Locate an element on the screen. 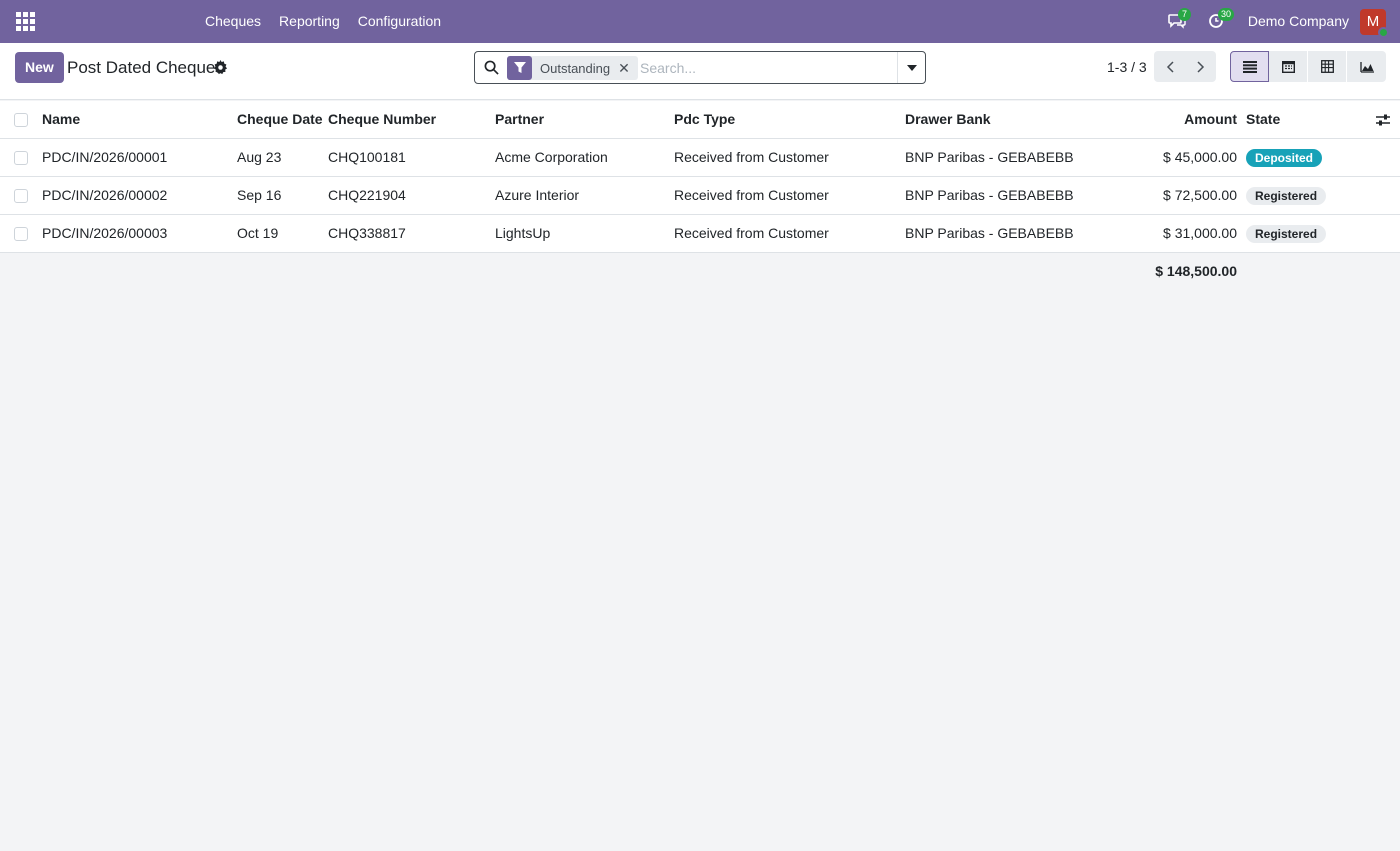 This screenshot has height=851, width=1400. company-switcher: Demo Company is located at coordinates (1298, 21).